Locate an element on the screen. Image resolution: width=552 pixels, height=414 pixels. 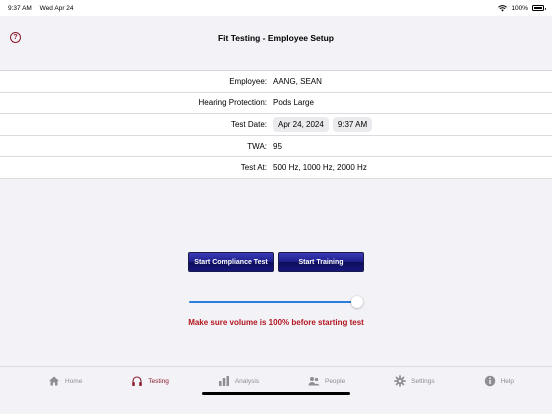
tab-analysis-label: Analysis is located at coordinates (247, 381).